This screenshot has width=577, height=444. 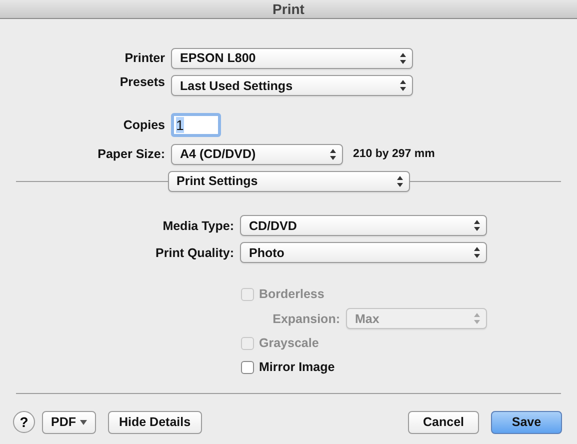 I want to click on field-label: Paper Size:, so click(x=131, y=154).